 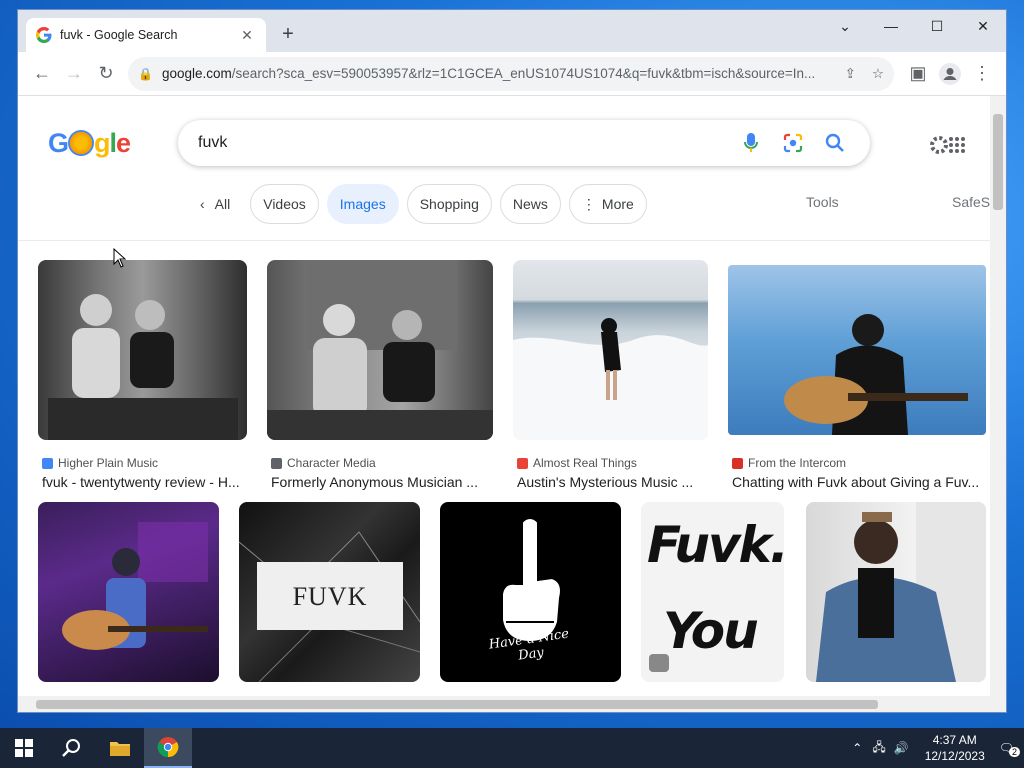 What do you see at coordinates (119, 35) in the screenshot?
I see `tab-title: fuvk - Google Search` at bounding box center [119, 35].